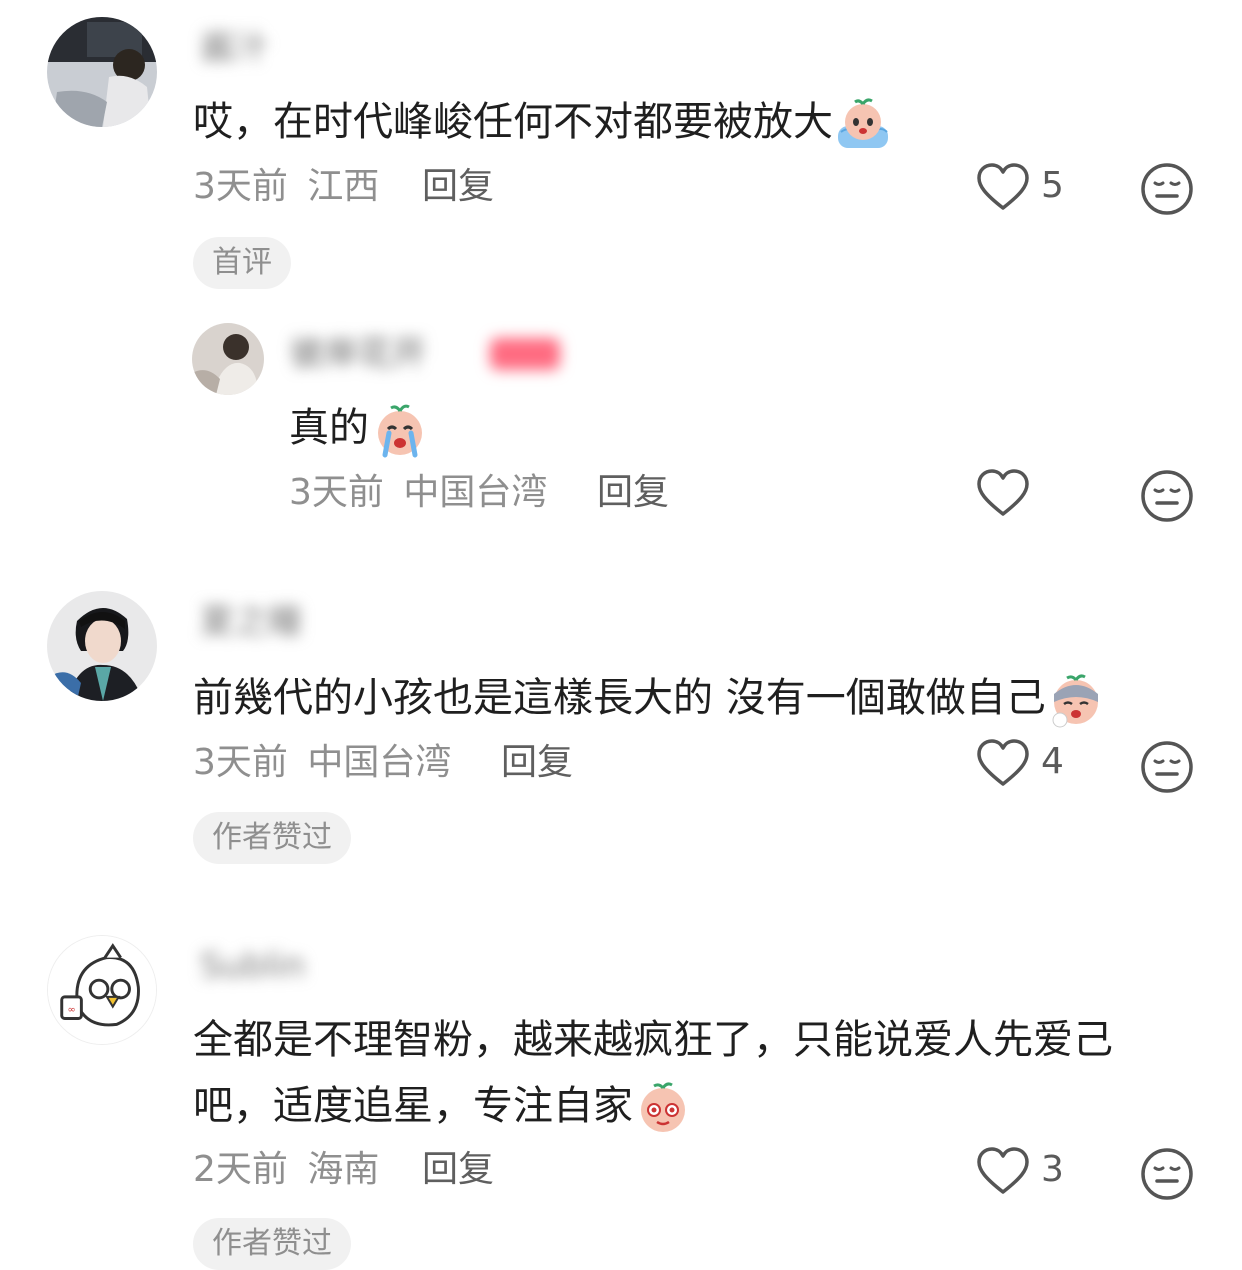 The width and height of the screenshot is (1242, 1270). Describe the element at coordinates (1052, 761) in the screenshot. I see `like-count: 4` at that location.